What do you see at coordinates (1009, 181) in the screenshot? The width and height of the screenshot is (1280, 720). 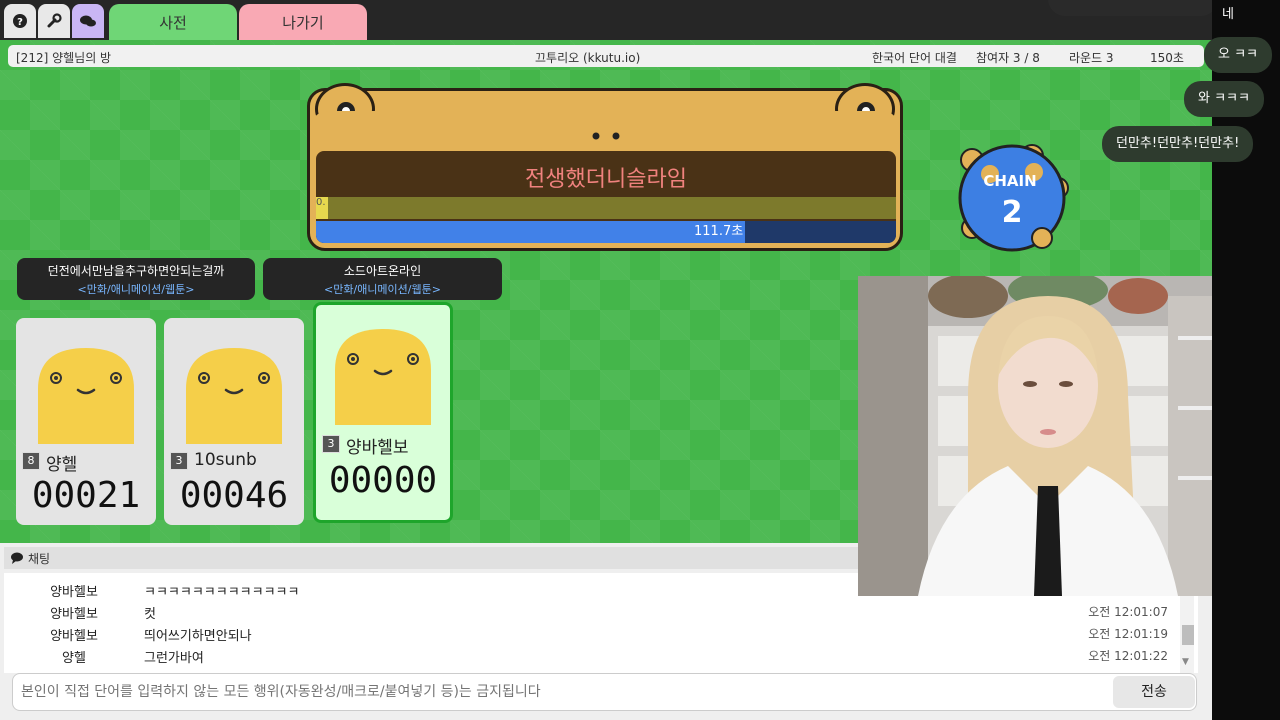 I see `chain-label: CHAIN` at bounding box center [1009, 181].